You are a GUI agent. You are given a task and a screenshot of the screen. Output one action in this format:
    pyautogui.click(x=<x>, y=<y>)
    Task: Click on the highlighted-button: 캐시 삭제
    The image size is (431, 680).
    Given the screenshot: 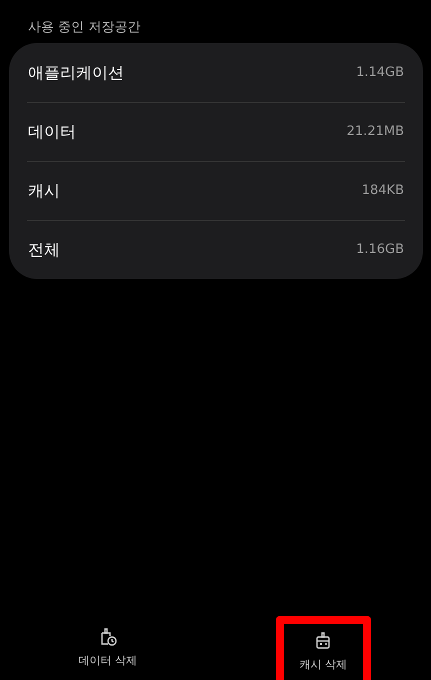 What is the action you would take?
    pyautogui.click(x=323, y=648)
    